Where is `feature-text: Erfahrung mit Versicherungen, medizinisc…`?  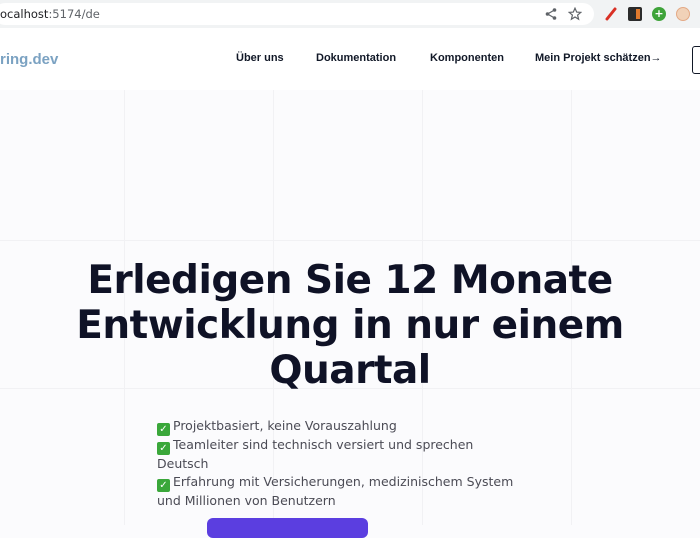
feature-text: Erfahrung mit Versicherungen, medizinisc… is located at coordinates (335, 491).